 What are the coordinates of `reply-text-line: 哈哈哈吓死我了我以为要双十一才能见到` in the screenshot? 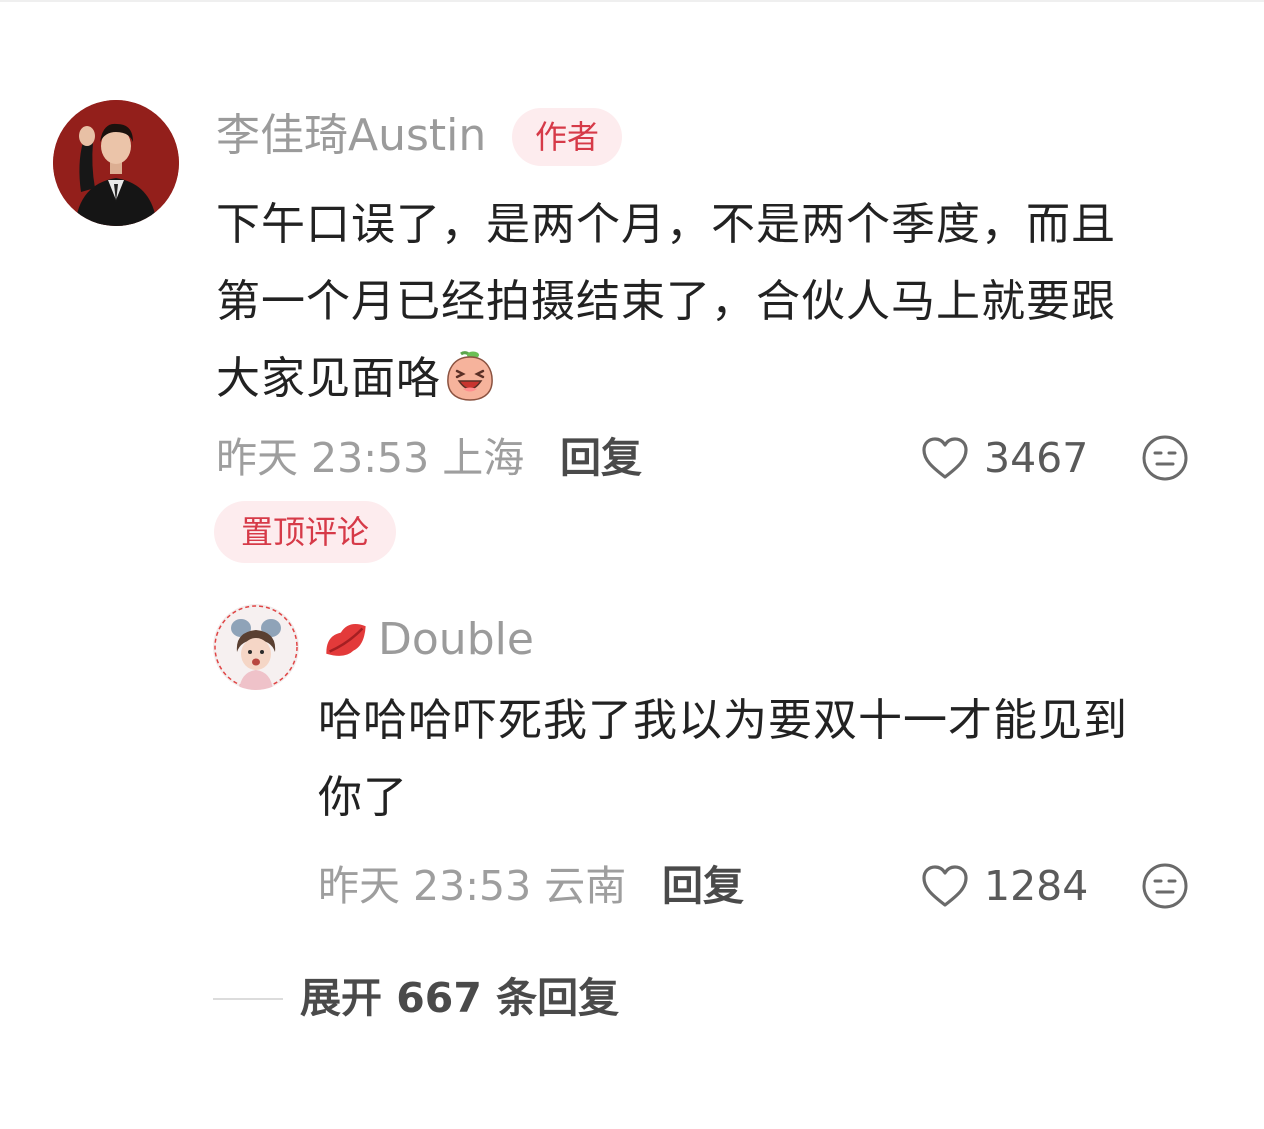 It's located at (723, 720).